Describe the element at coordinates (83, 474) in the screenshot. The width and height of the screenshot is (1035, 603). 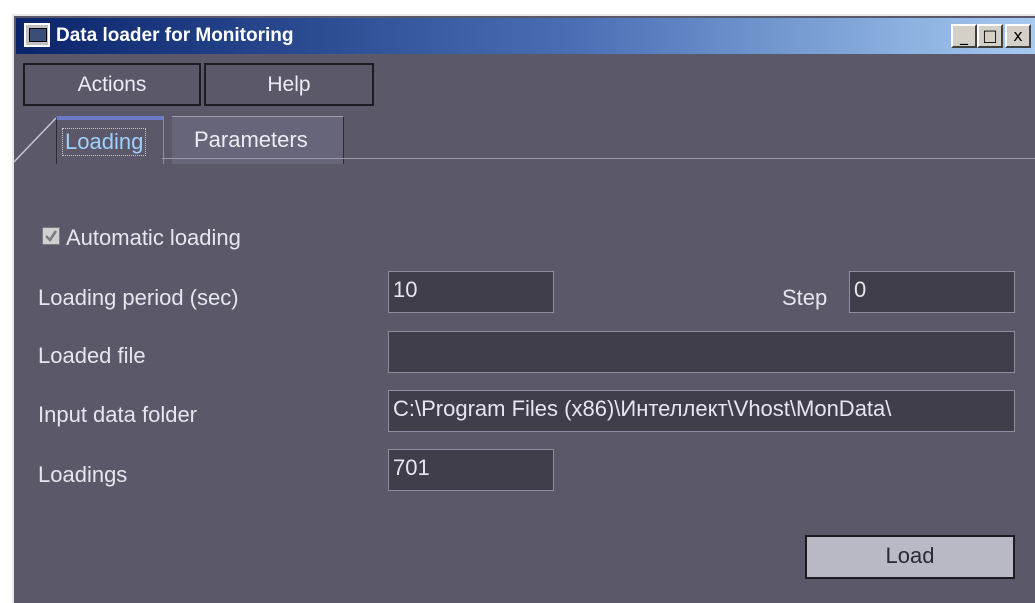
I see `loadings-label: Loadings` at that location.